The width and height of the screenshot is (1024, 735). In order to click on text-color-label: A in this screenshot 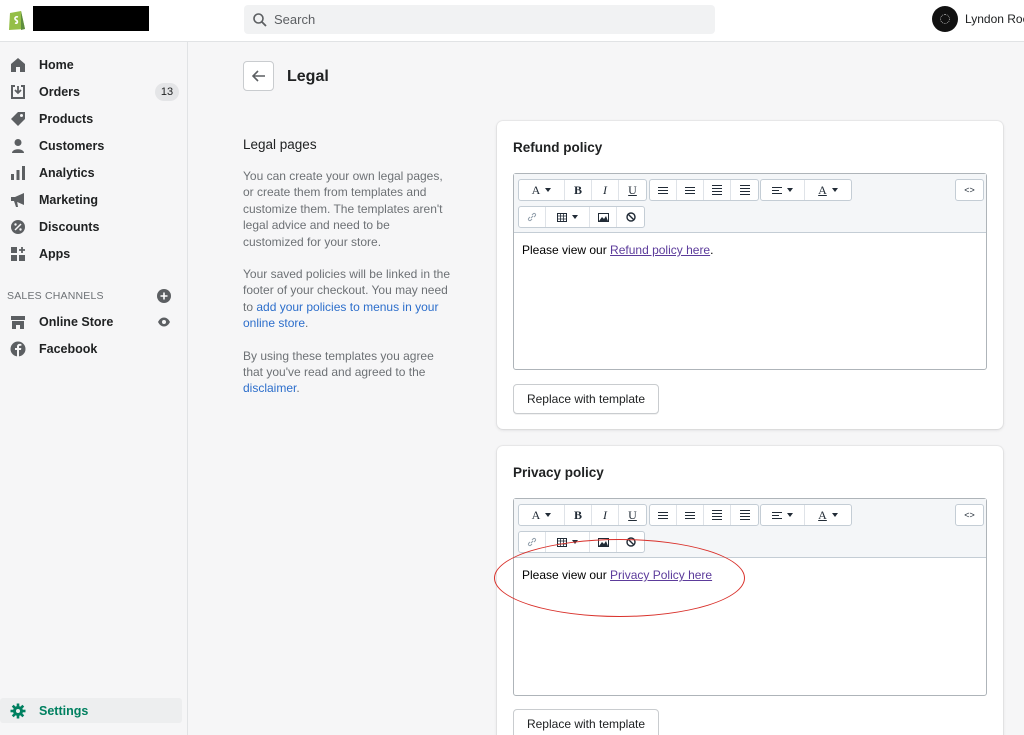, I will do `click(822, 189)`.